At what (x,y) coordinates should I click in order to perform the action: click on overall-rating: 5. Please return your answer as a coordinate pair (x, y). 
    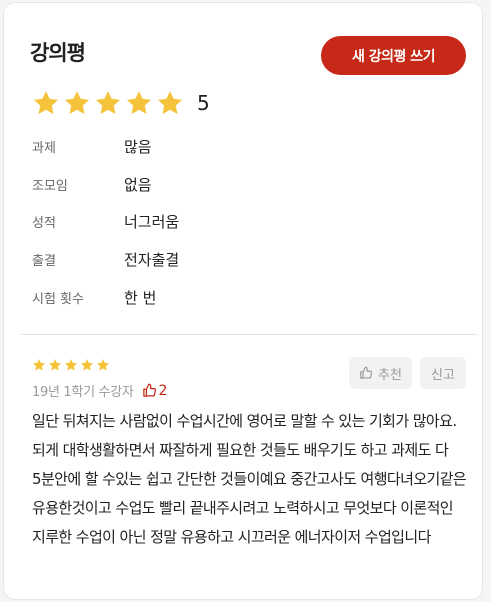
    Looking at the image, I should click on (121, 103).